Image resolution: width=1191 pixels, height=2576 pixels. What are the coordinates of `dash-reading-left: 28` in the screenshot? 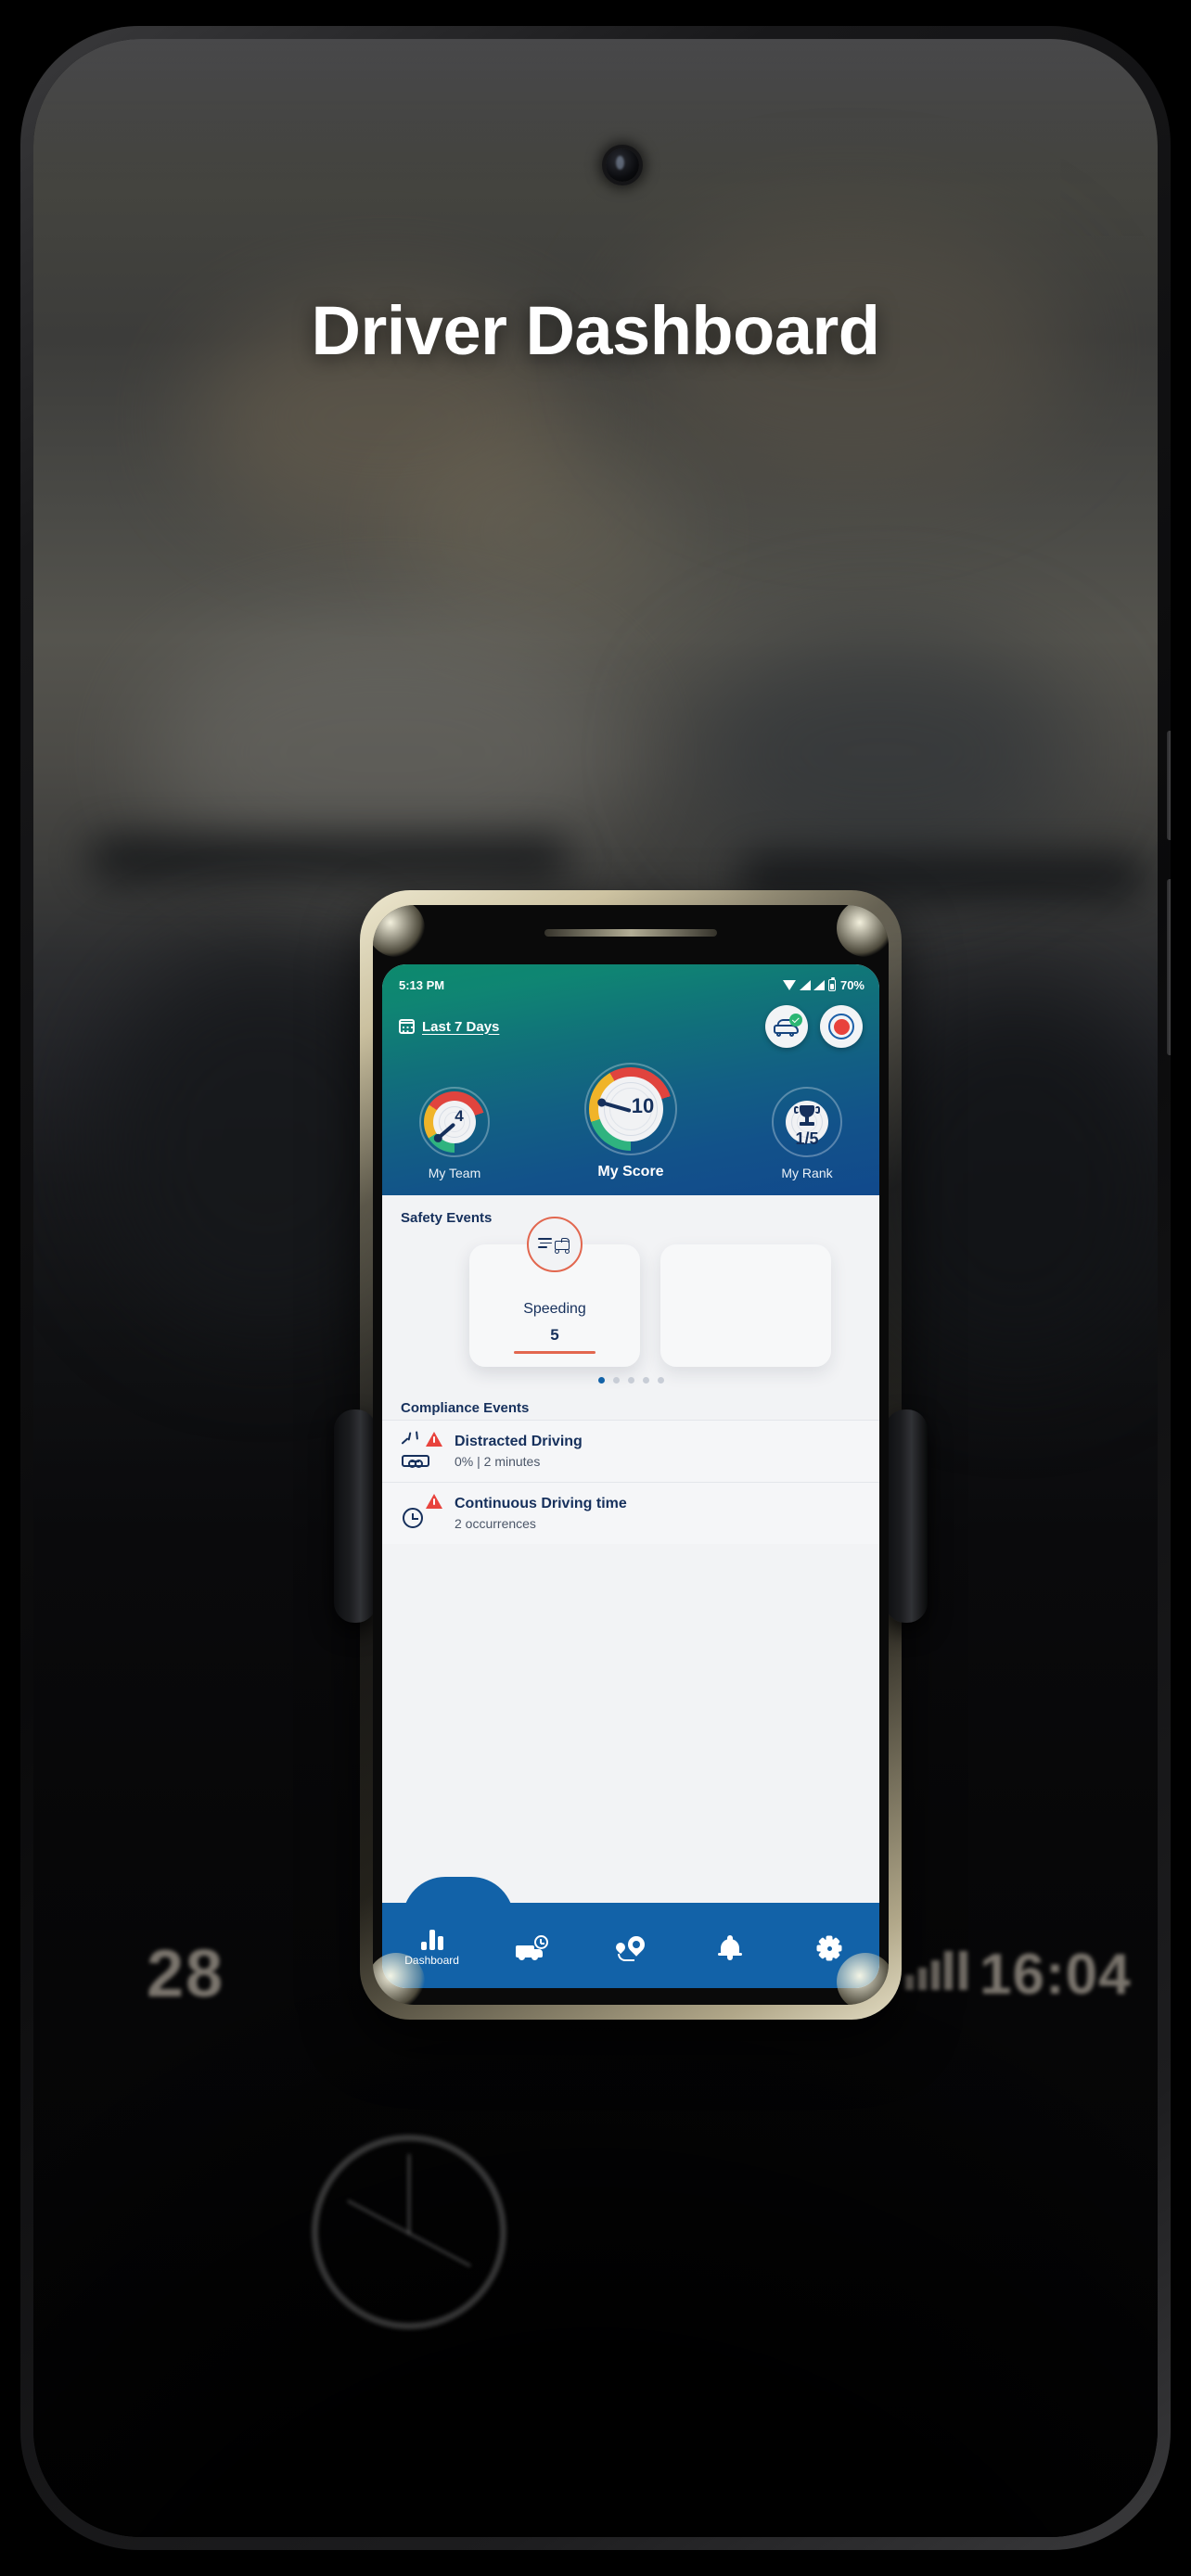 It's located at (186, 1974).